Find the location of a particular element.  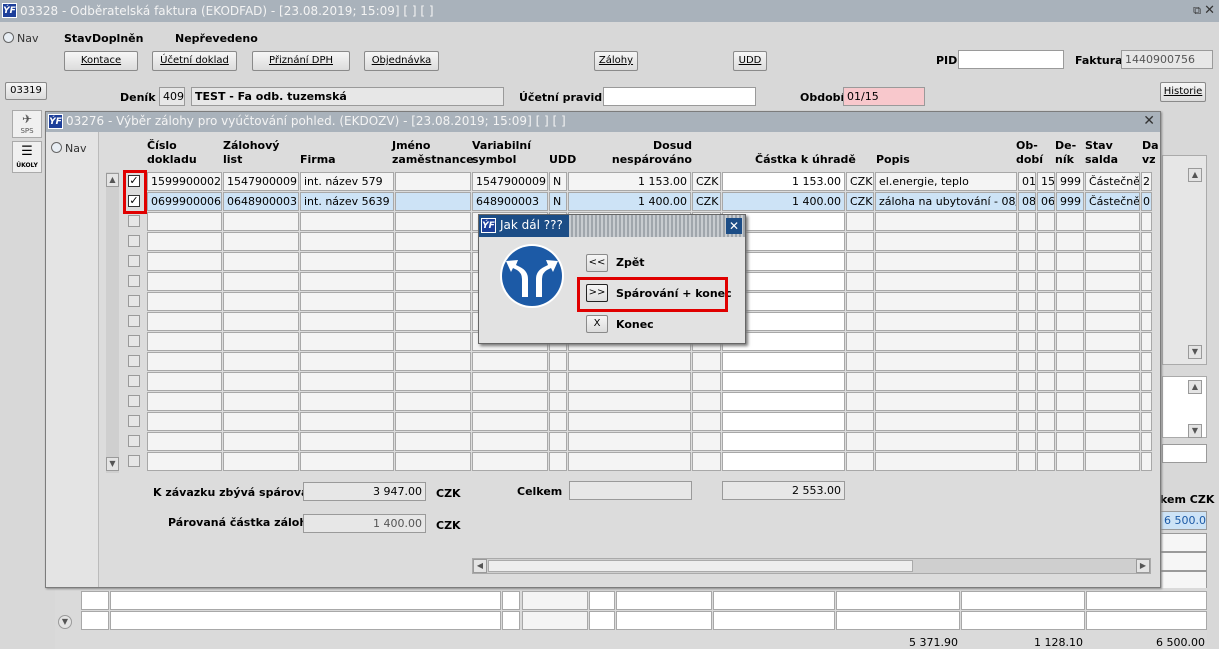

row2-de: 06 is located at coordinates (1046, 201).